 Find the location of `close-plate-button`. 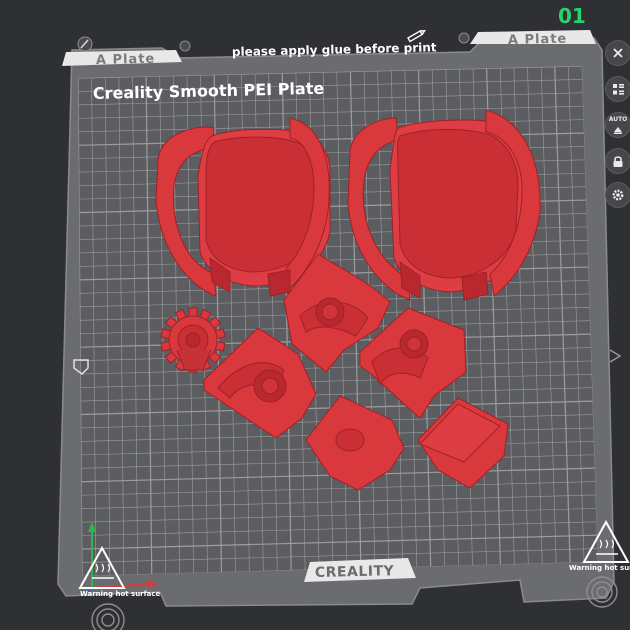

close-plate-button is located at coordinates (617, 53).